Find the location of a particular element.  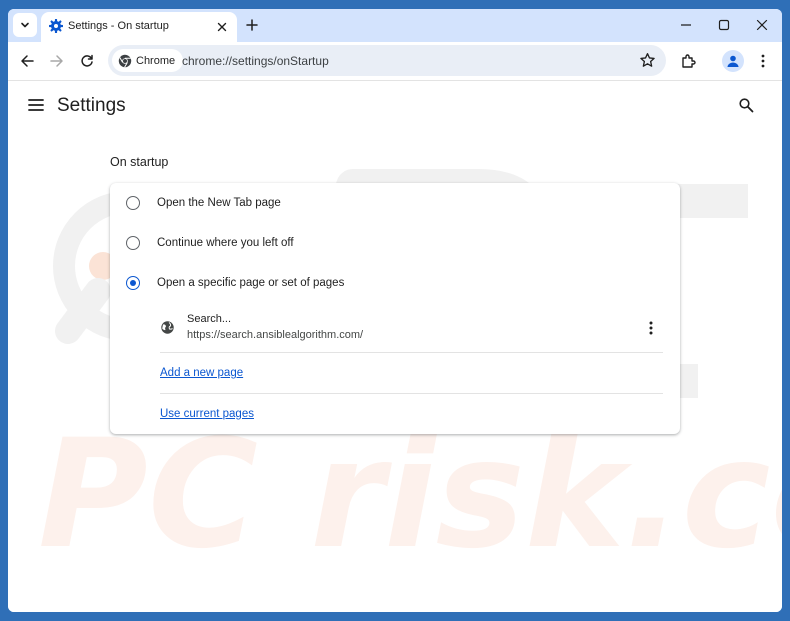

more-vert-icon is located at coordinates (763, 61).